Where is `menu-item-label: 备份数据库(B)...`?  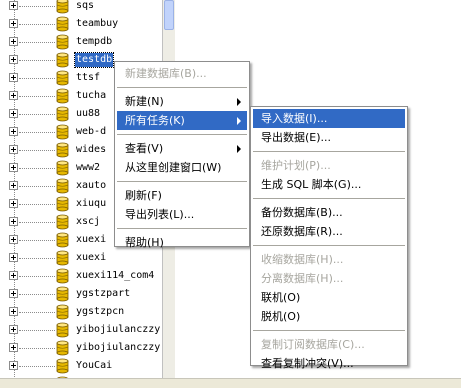
menu-item-label: 备份数据库(B)... is located at coordinates (302, 212).